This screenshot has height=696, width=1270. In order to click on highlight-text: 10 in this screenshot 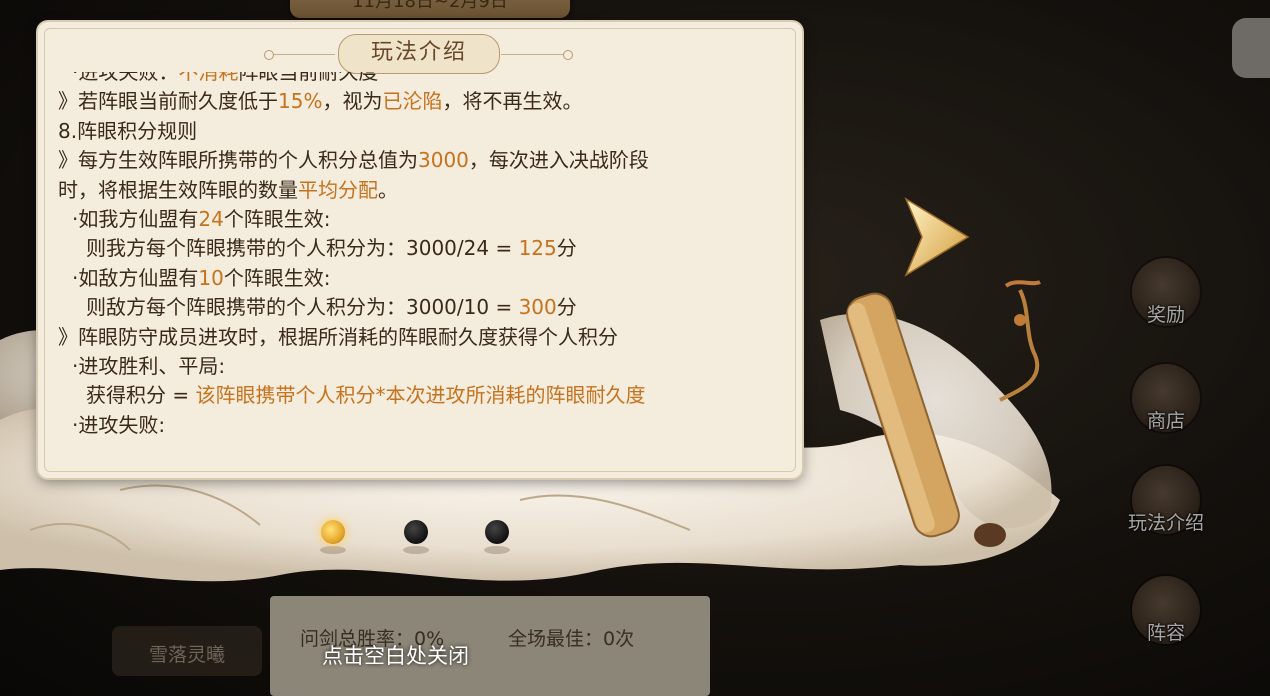, I will do `click(211, 277)`.